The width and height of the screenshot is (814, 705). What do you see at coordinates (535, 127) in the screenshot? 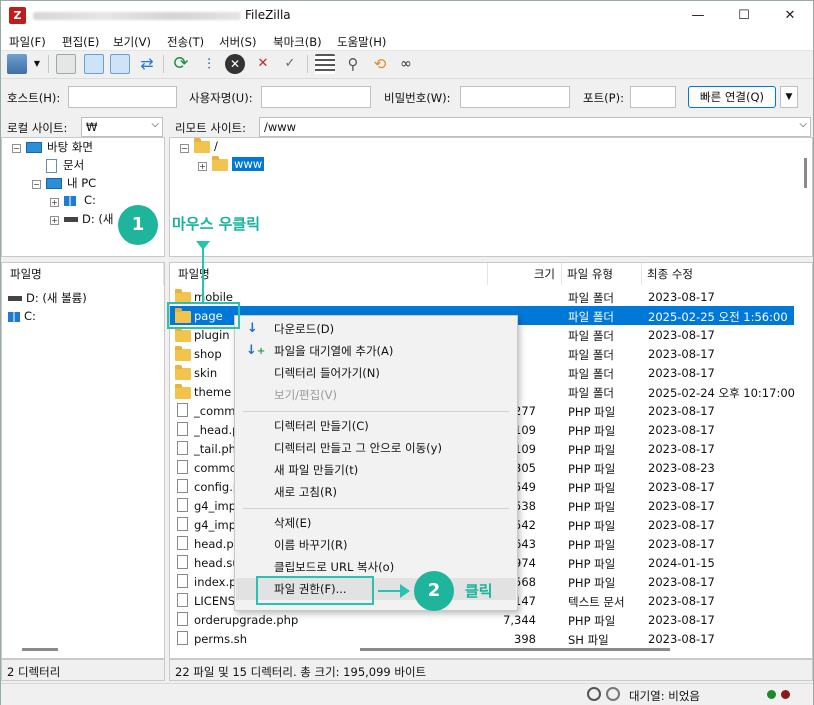
I see `remote-site-path-input: /www ⌵` at bounding box center [535, 127].